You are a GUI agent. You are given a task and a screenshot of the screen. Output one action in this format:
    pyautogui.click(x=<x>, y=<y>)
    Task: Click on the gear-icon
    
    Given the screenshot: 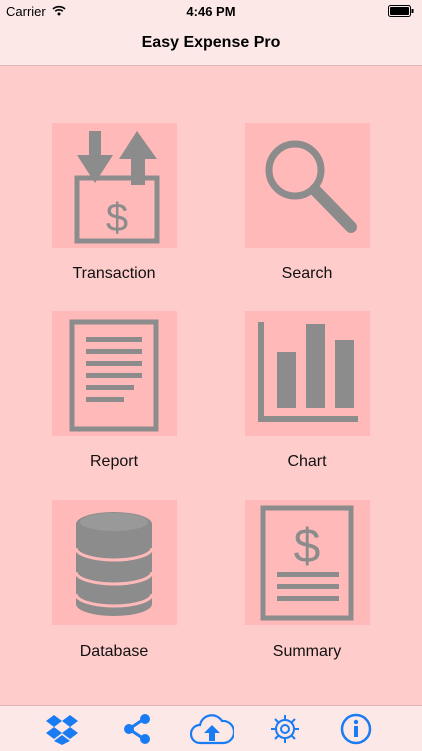 What is the action you would take?
    pyautogui.click(x=285, y=729)
    